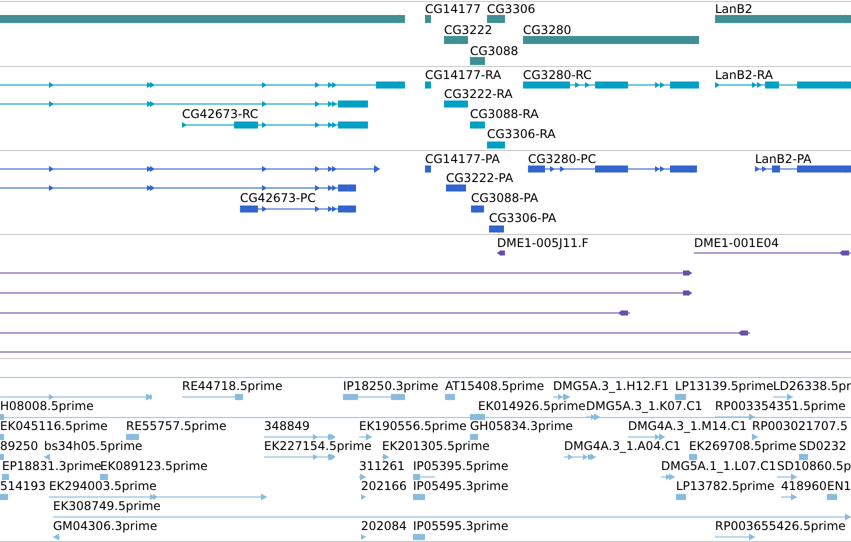  Describe the element at coordinates (453, 9) in the screenshot. I see `feature-label: CG14177` at that location.